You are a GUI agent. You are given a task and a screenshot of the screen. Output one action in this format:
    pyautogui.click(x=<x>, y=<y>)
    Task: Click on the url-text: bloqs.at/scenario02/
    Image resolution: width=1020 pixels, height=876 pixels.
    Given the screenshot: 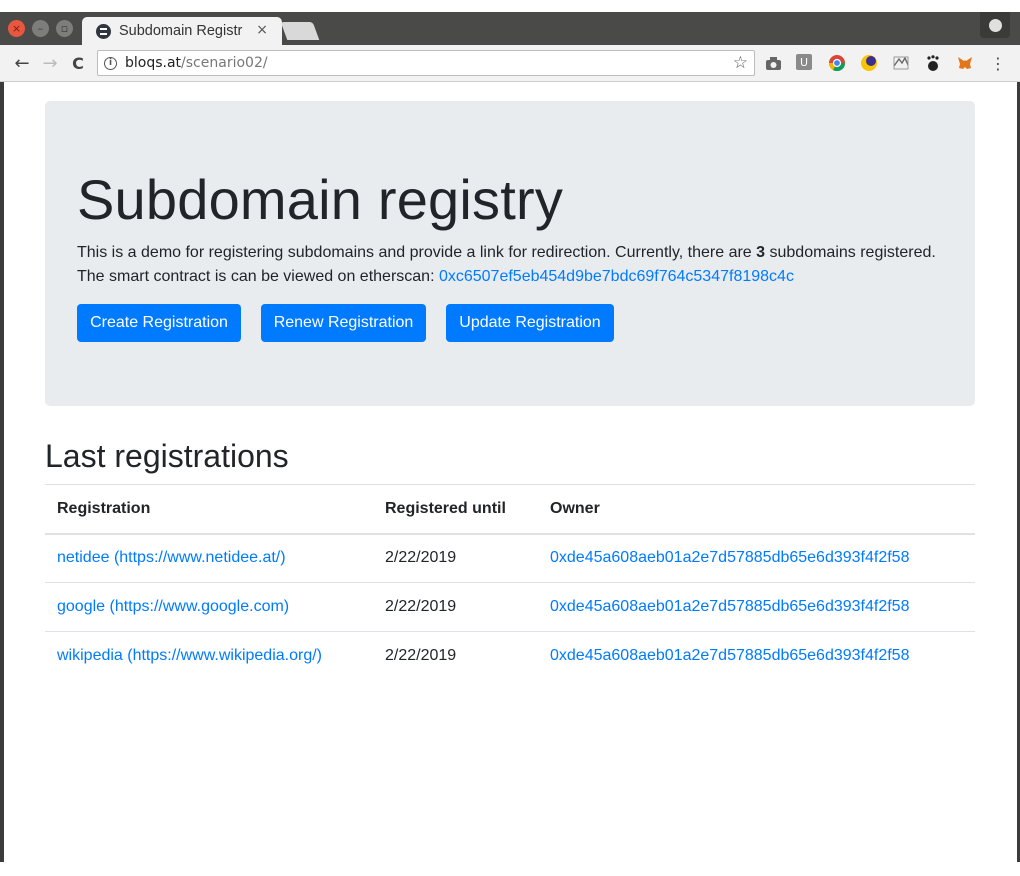 What is the action you would take?
    pyautogui.click(x=196, y=63)
    